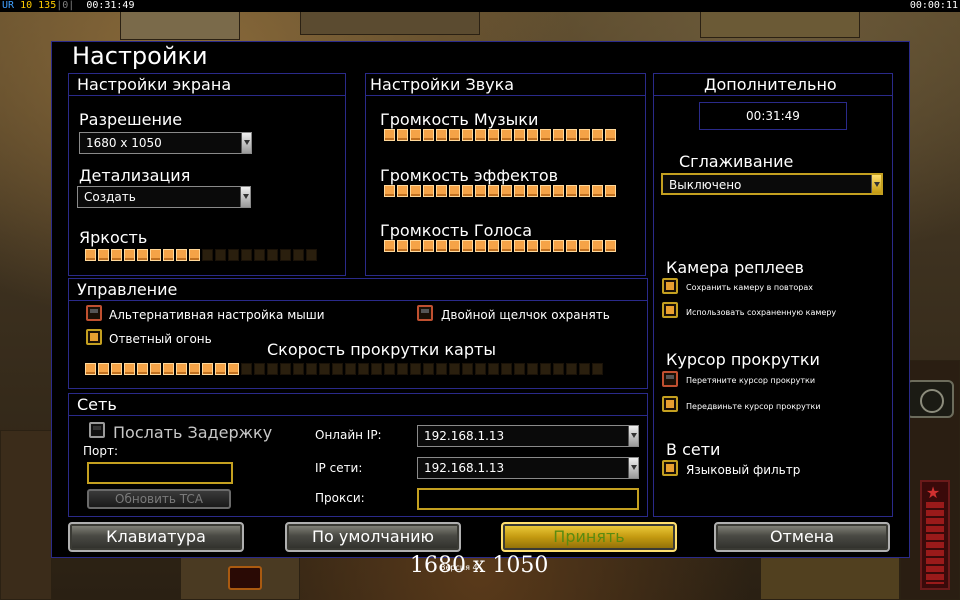  I want to click on voice-slider, so click(500, 246).